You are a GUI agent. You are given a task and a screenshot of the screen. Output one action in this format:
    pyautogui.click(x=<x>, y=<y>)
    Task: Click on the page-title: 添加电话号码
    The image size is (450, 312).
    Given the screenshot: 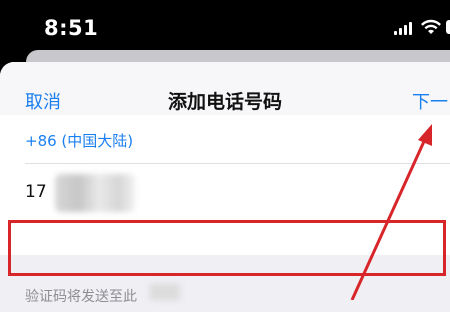 What is the action you would take?
    pyautogui.click(x=224, y=102)
    